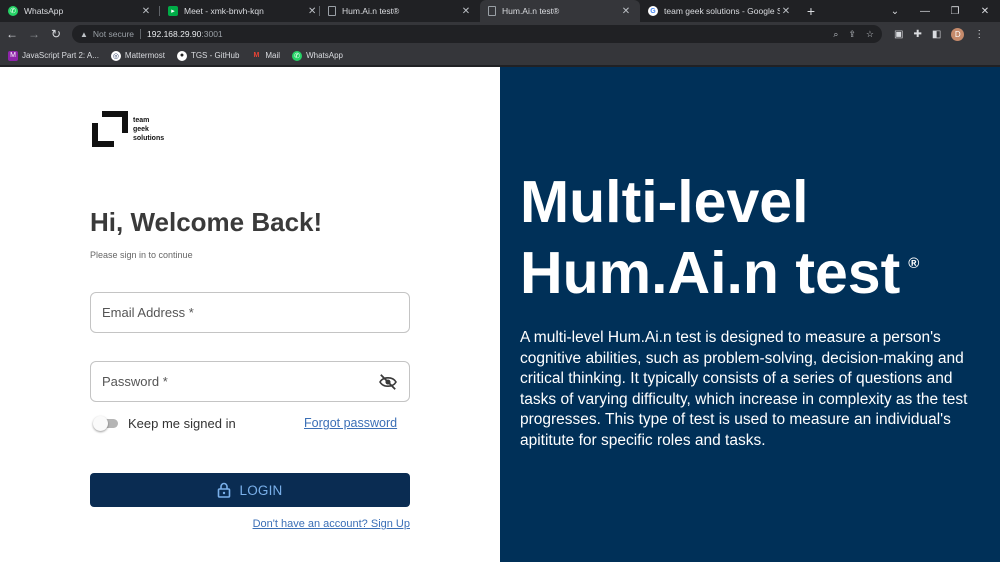  I want to click on bookmark-mattermost: ◎ Mattermost, so click(137, 55).